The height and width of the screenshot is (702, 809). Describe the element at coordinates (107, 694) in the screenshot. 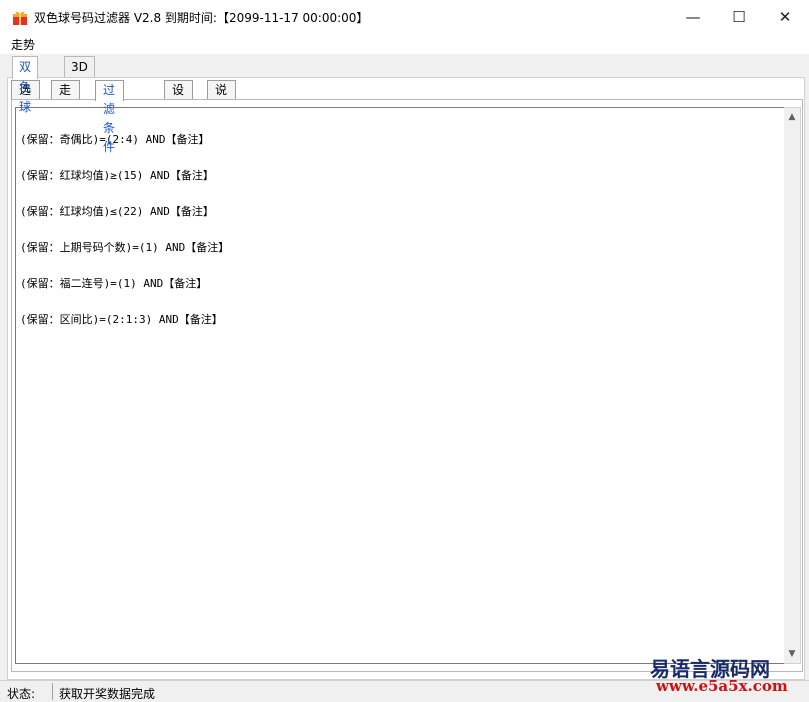

I see `status-text: 获取开奖数据完成` at that location.